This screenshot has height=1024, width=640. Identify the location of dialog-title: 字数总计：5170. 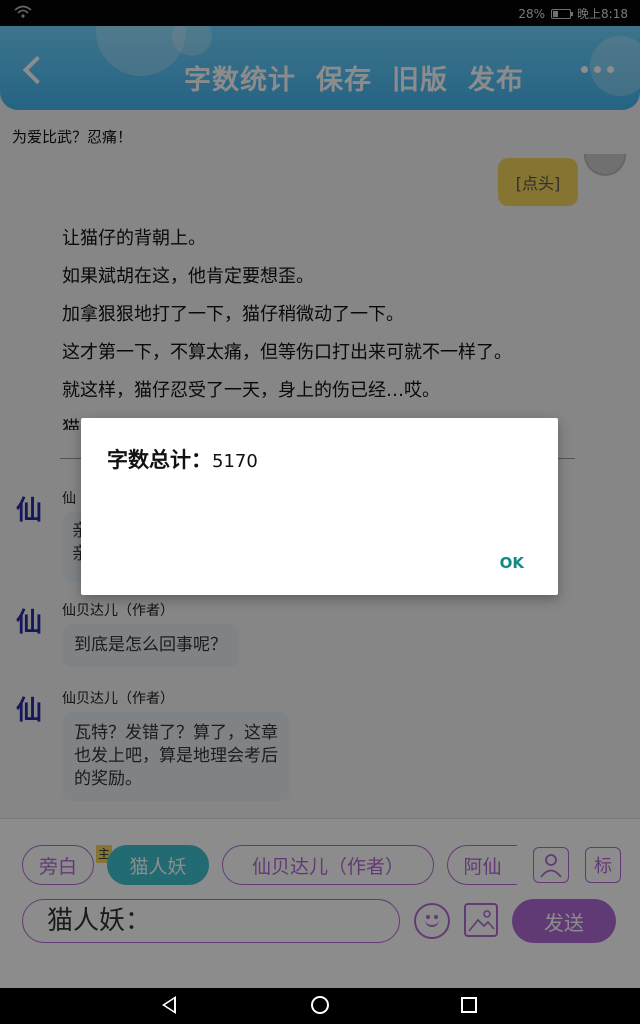
(182, 459).